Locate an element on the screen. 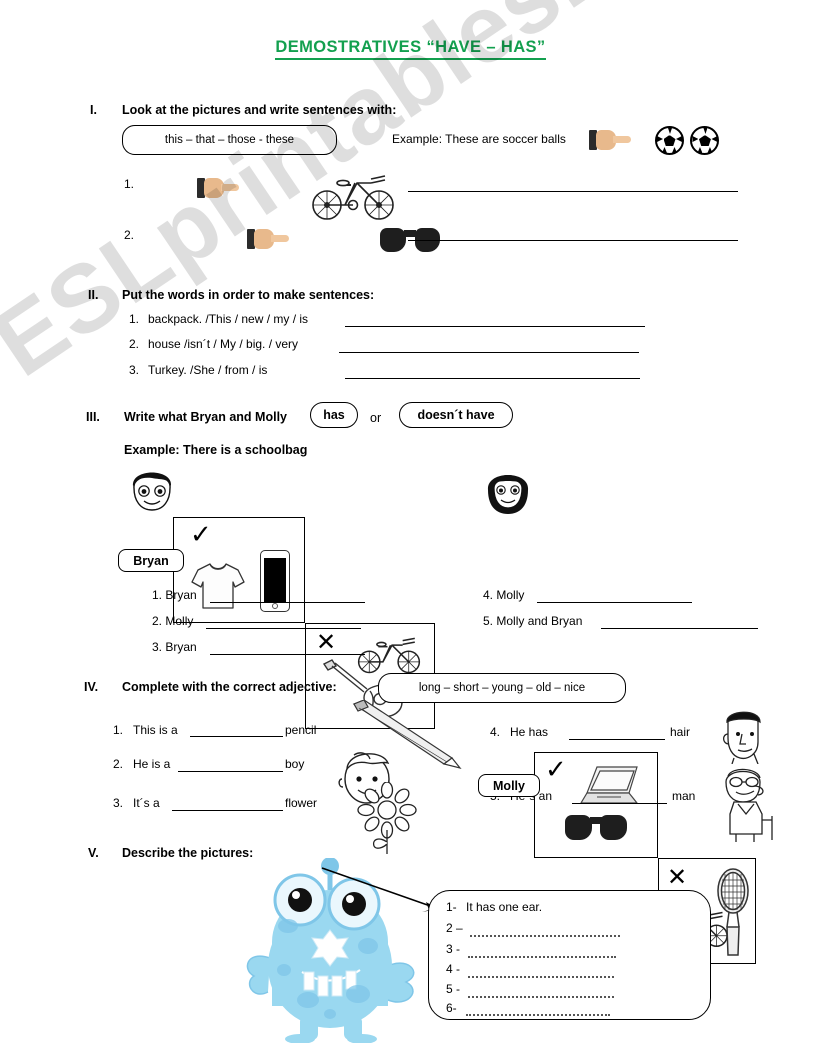 This screenshot has height=1062, width=821. section-2-item-1-text: backpack. /This / new / my / is is located at coordinates (228, 319).